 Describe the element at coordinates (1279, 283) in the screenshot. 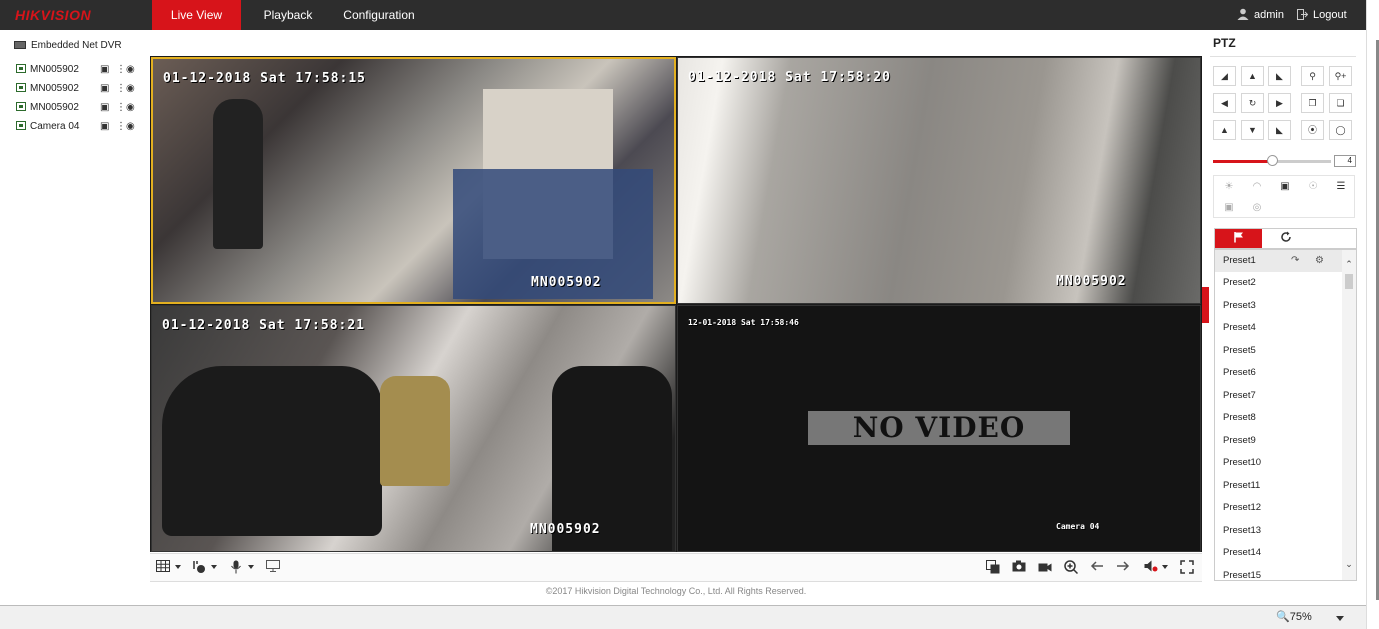

I see `preset-item: Preset2` at that location.